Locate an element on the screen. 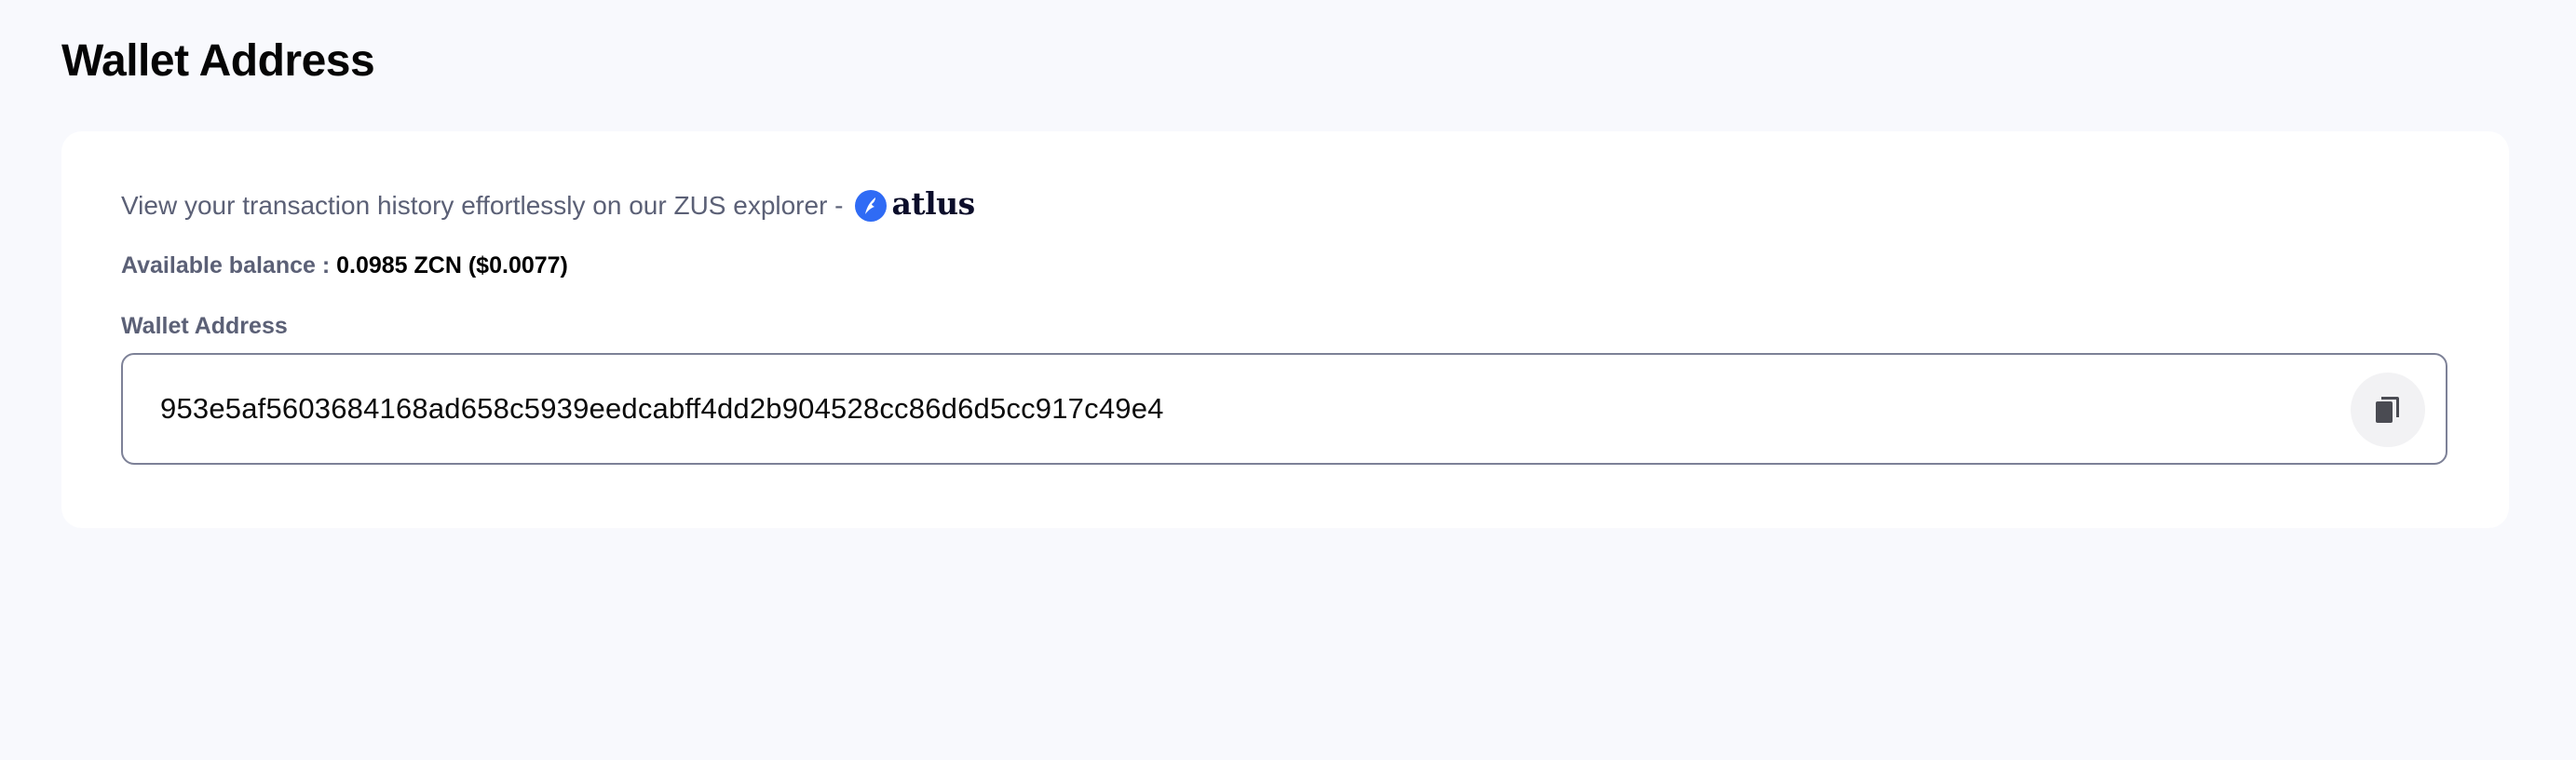 This screenshot has width=2576, height=760. copy-icon is located at coordinates (2388, 410).